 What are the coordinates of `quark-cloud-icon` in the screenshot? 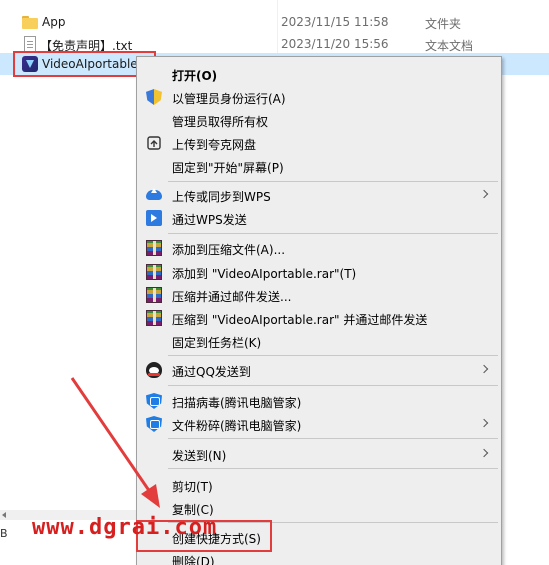 It's located at (154, 143).